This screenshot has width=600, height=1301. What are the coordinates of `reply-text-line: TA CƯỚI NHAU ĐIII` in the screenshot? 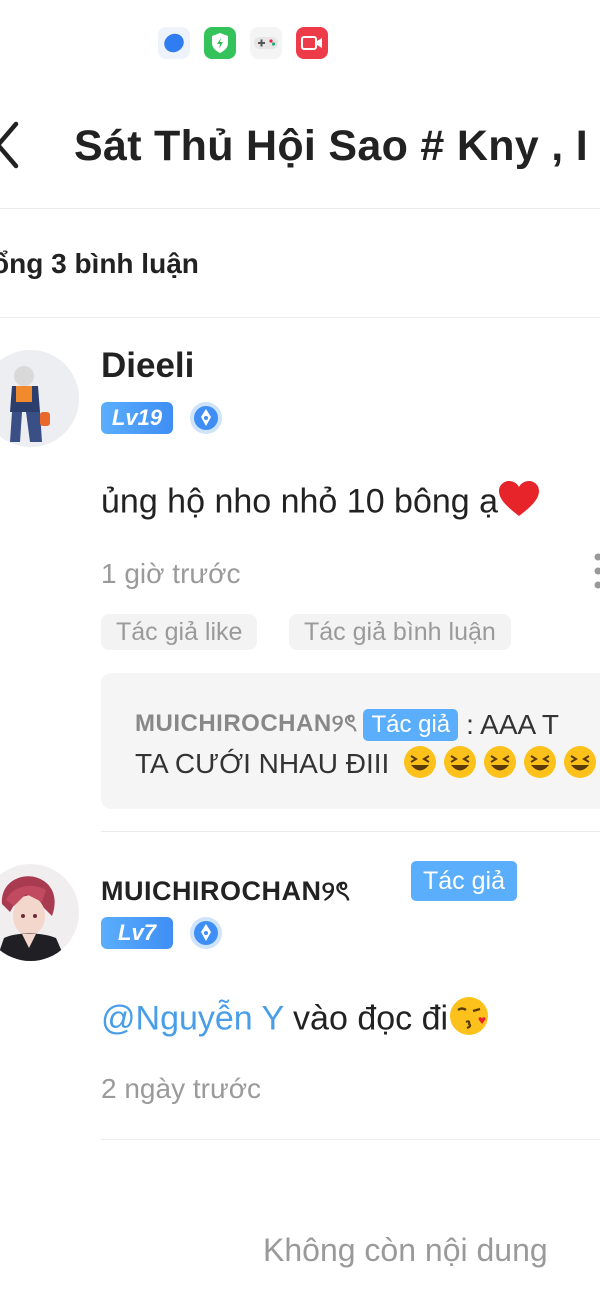 It's located at (367, 765).